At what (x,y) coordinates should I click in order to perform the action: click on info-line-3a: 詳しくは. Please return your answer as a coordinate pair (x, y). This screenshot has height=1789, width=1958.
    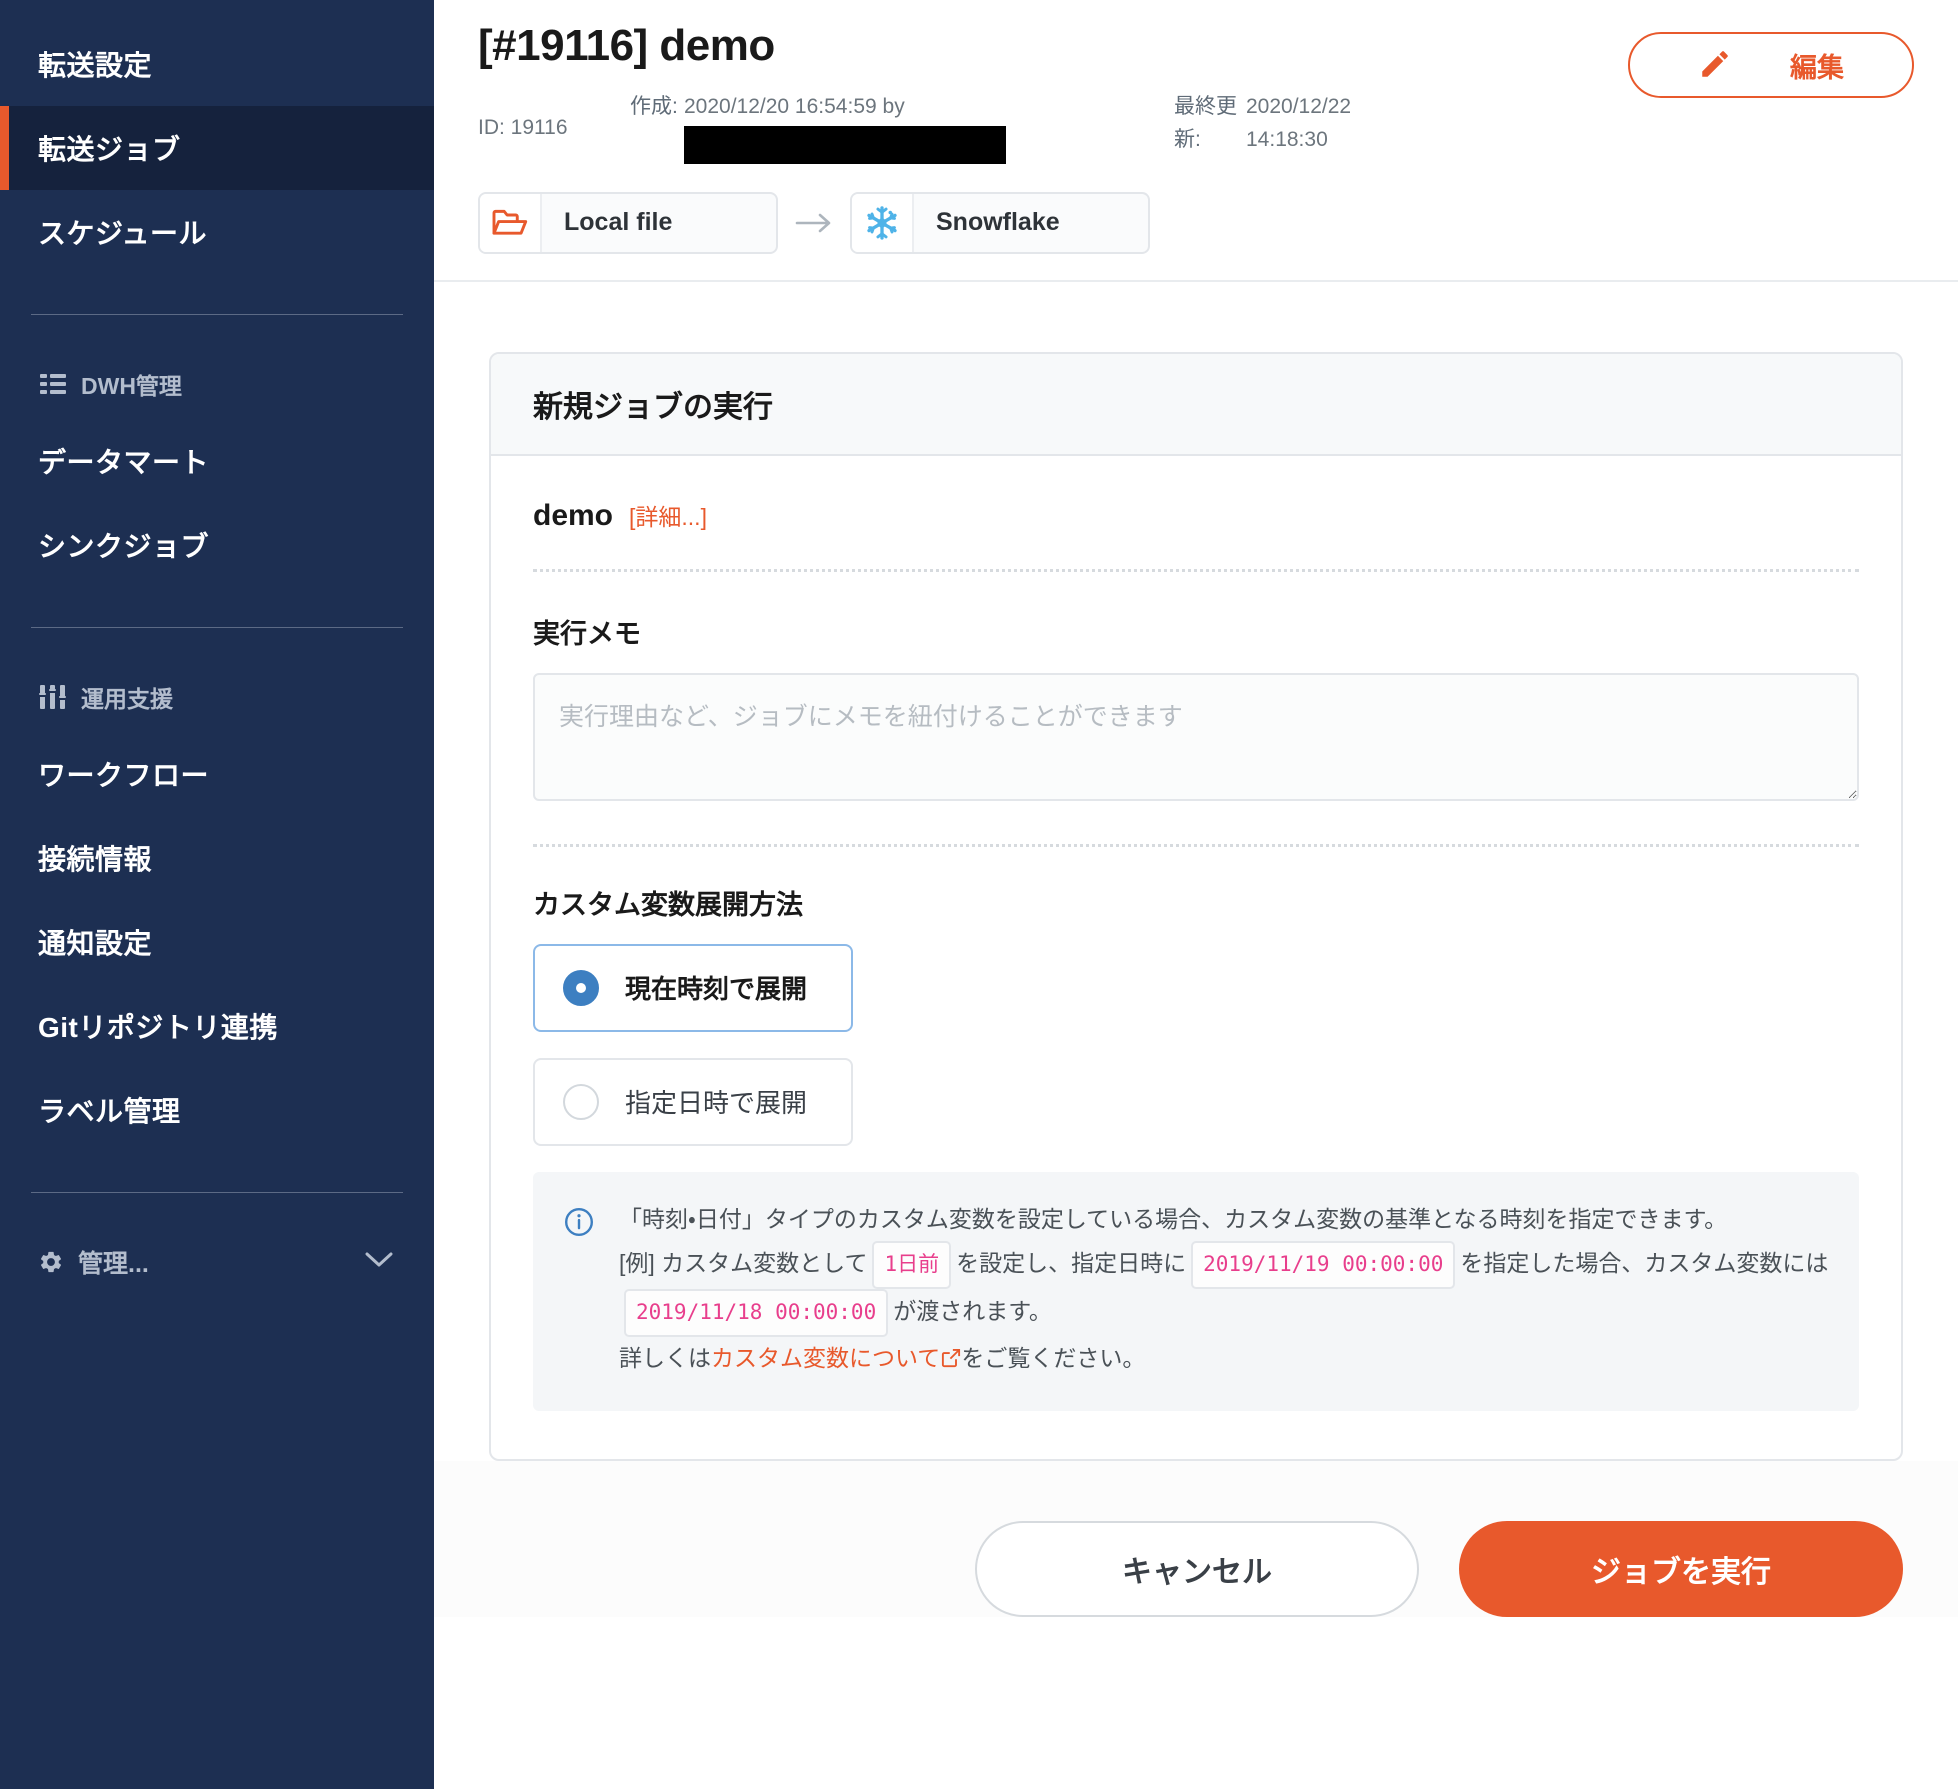
    Looking at the image, I should click on (665, 1358).